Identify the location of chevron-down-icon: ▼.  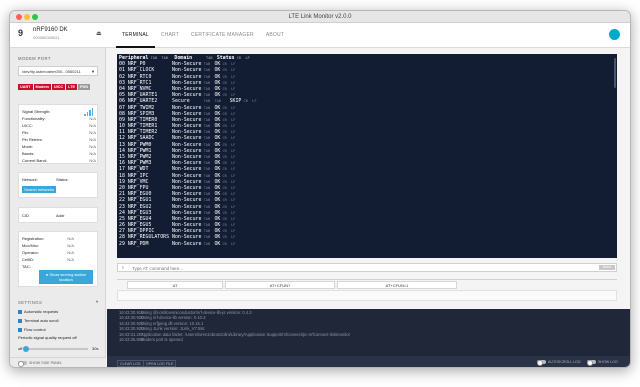
(93, 71).